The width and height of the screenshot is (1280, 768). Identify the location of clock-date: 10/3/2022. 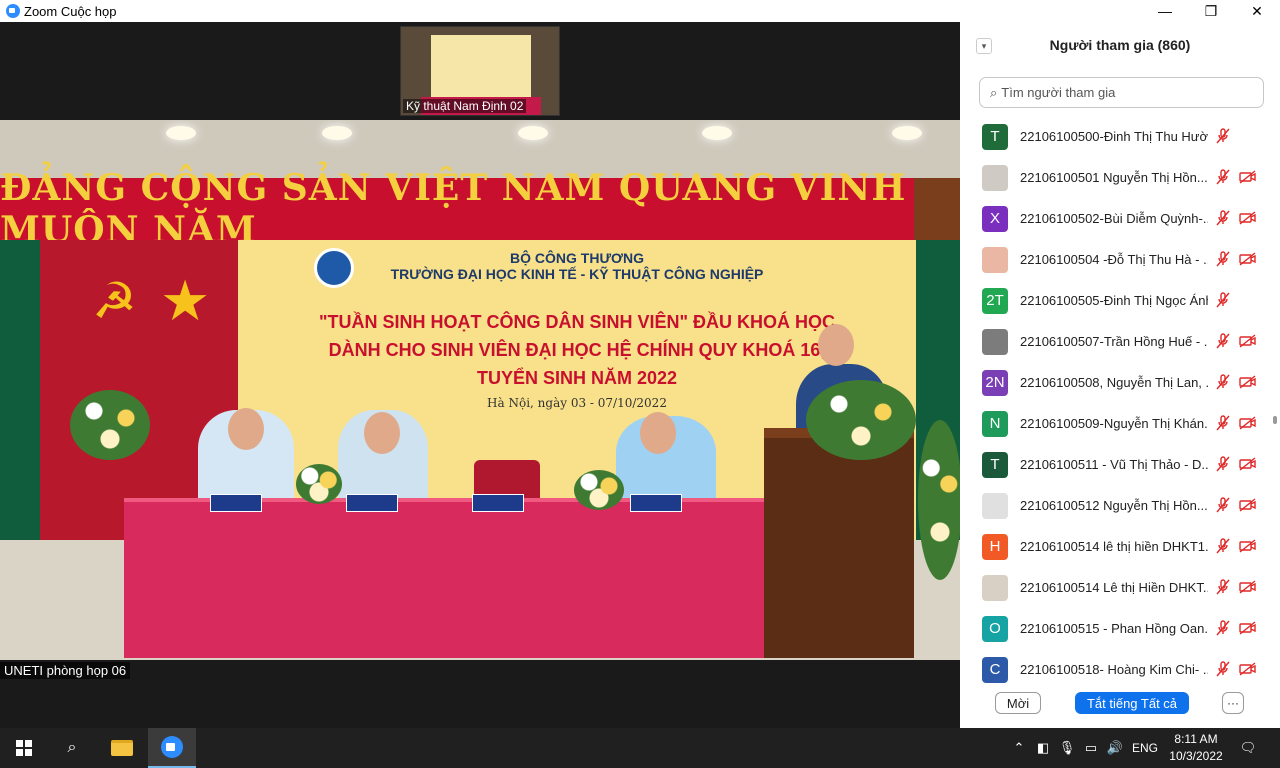
(1196, 756).